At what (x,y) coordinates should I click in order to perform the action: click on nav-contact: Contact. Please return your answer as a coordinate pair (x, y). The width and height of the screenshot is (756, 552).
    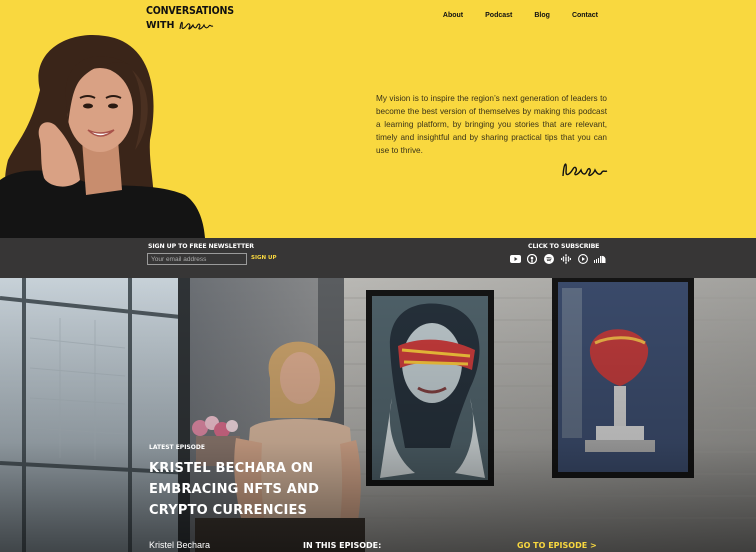
    Looking at the image, I should click on (585, 15).